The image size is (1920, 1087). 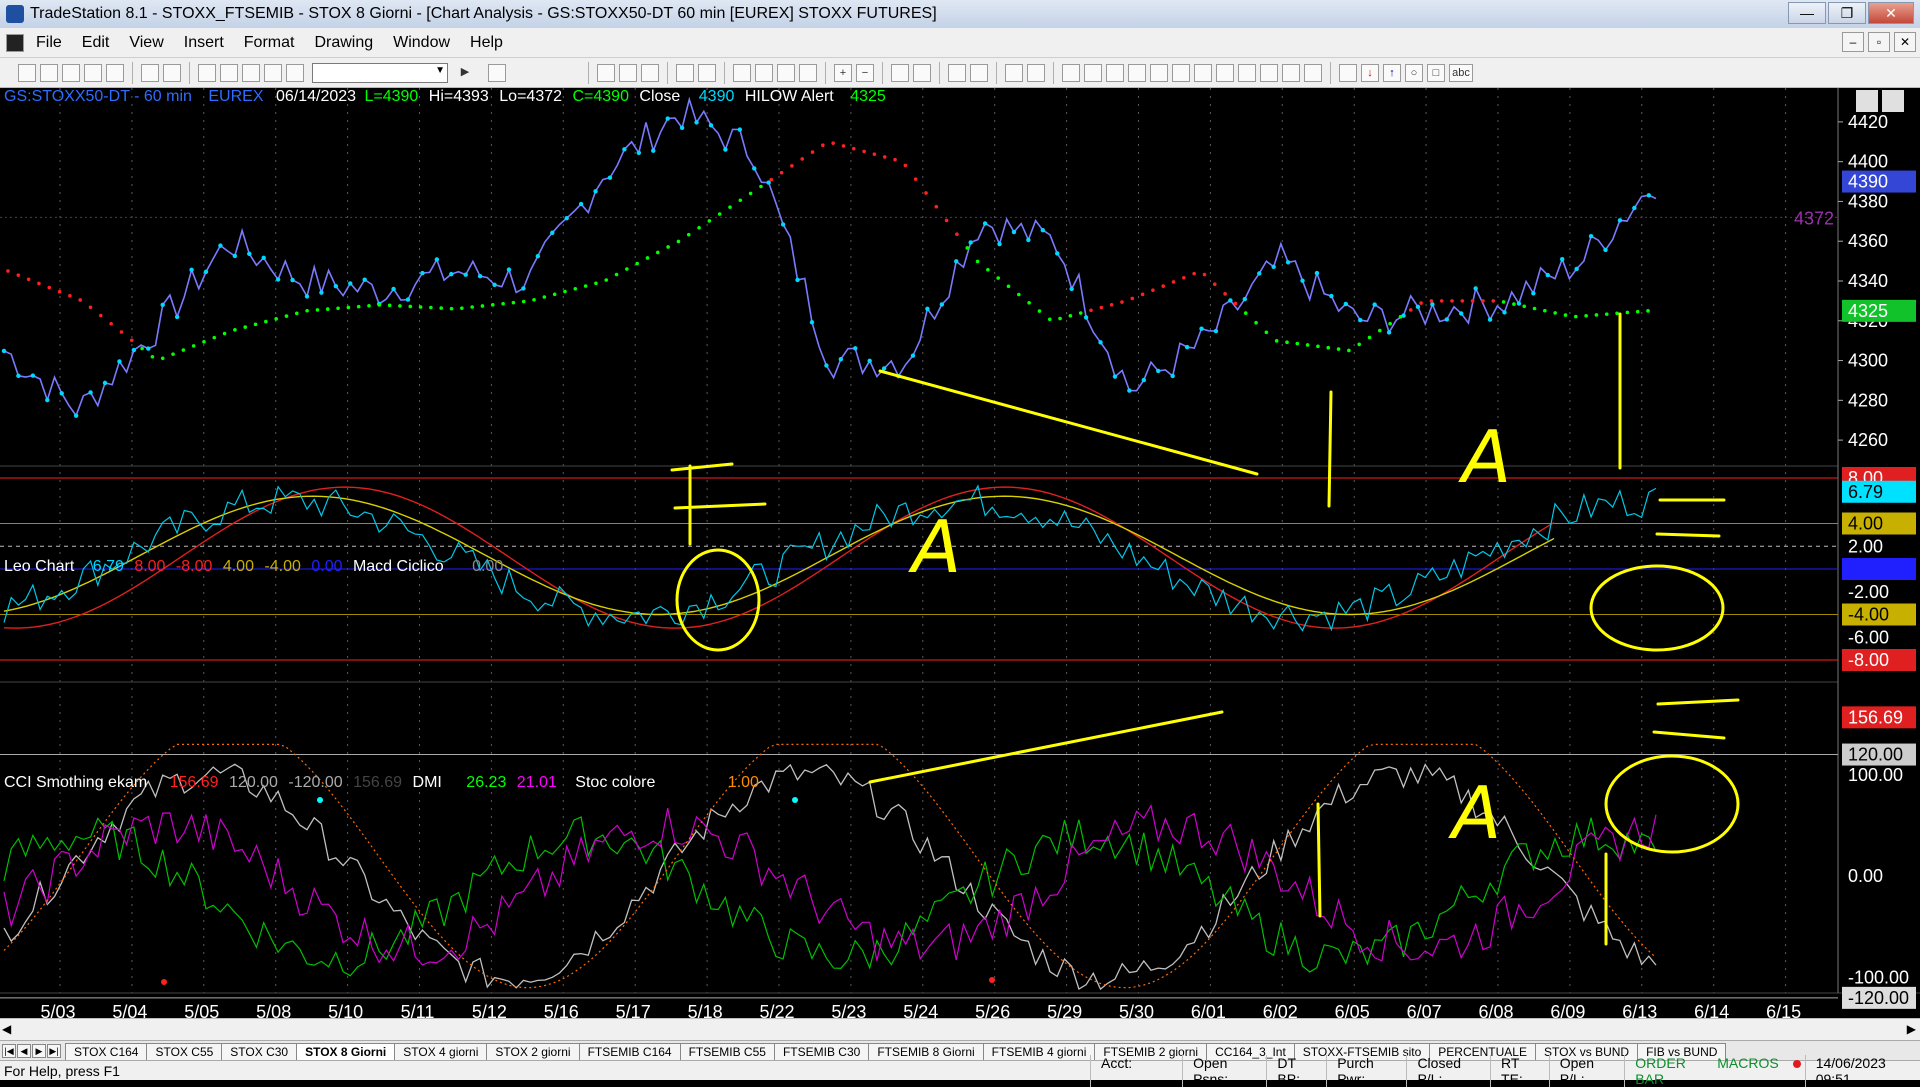 I want to click on zoom-in-icon: +, so click(x=843, y=72).